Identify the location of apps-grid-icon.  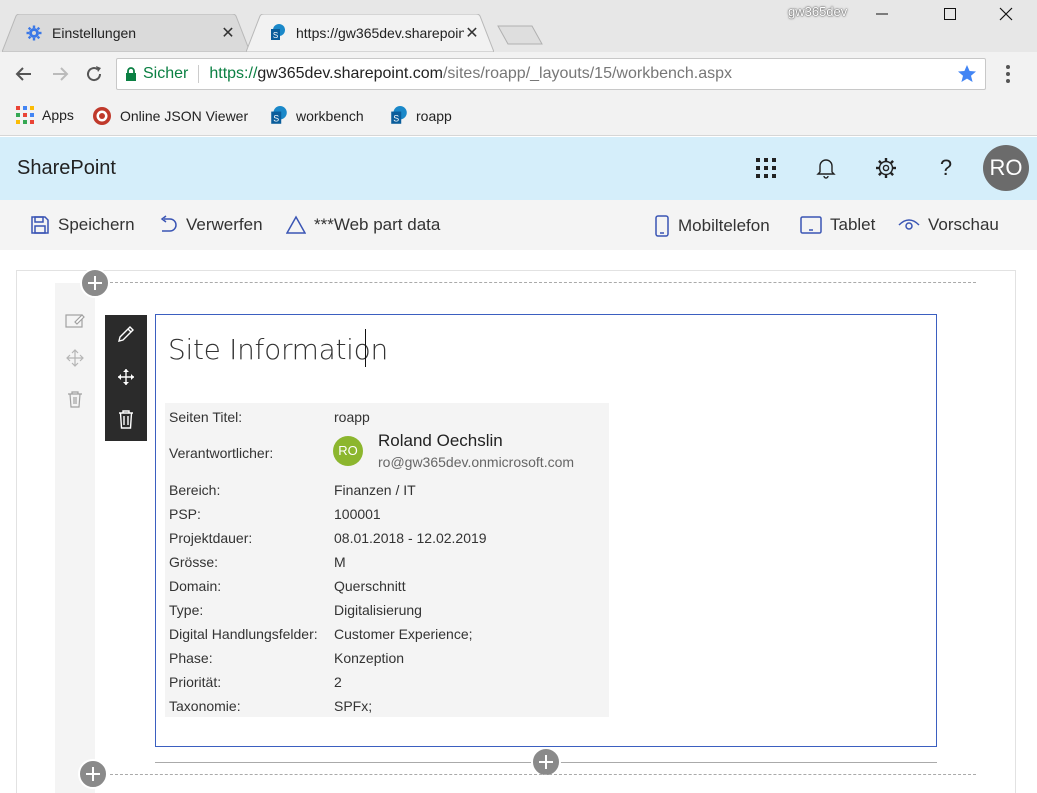
(25, 115).